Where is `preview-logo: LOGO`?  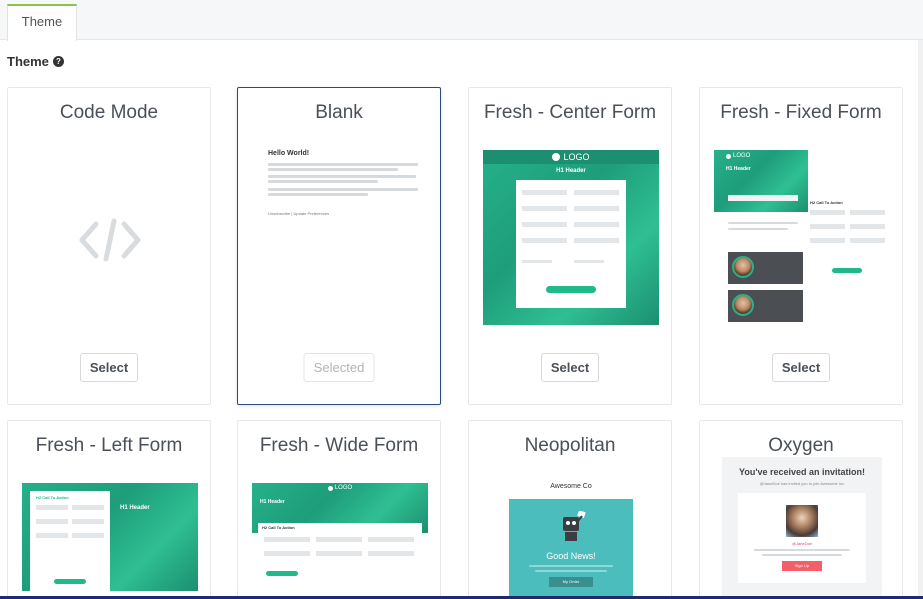 preview-logo: LOGO is located at coordinates (571, 157).